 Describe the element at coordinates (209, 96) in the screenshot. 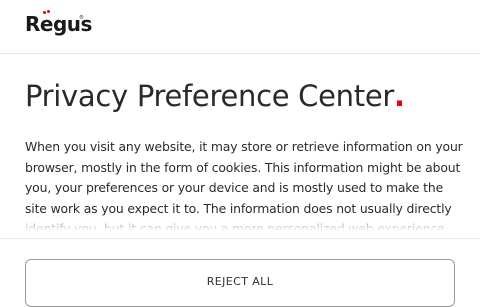

I see `title-text: Privacy Preference Center` at that location.